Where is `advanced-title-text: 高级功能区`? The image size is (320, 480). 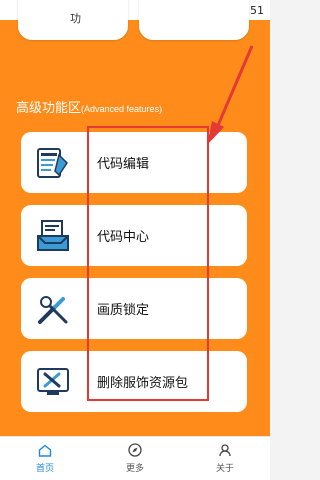
advanced-title-text: 高级功能区 is located at coordinates (49, 107).